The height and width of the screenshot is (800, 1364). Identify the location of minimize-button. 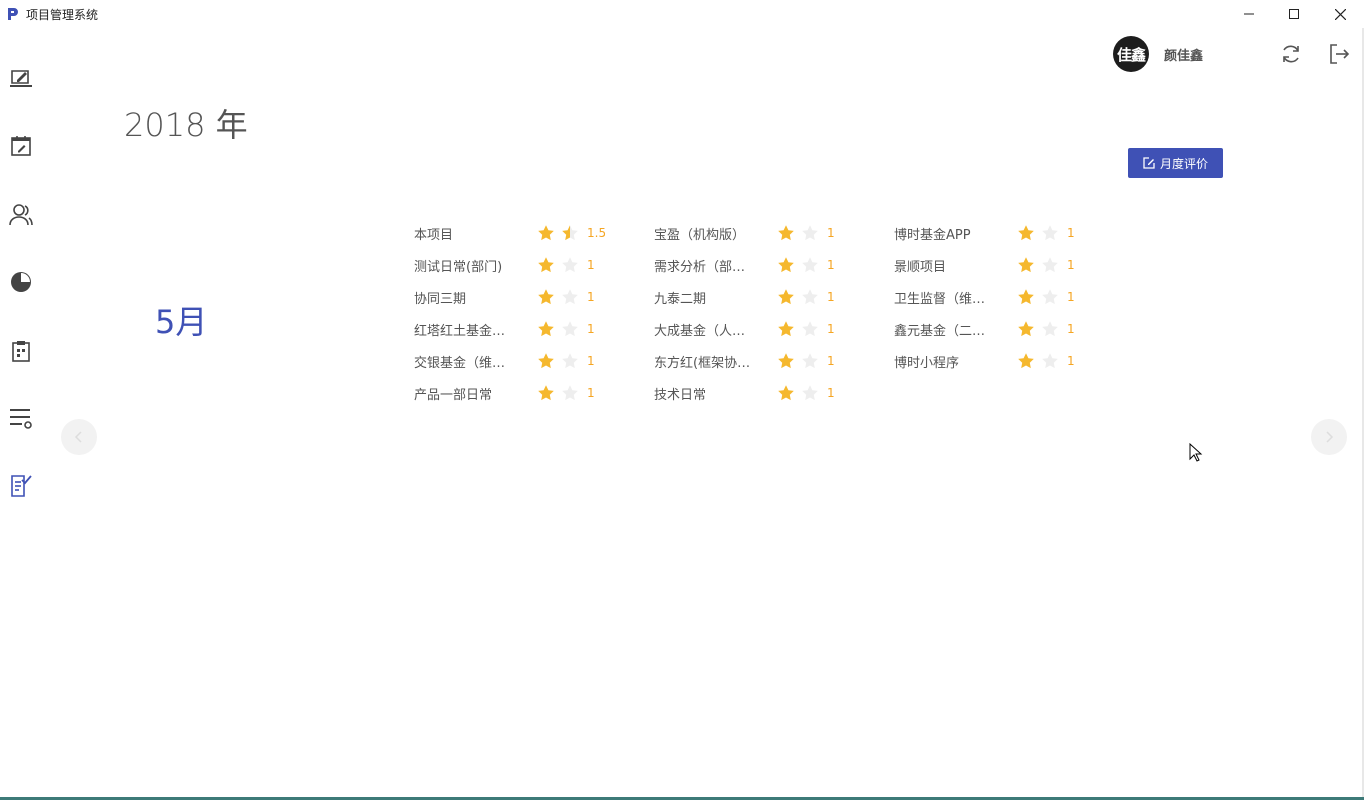
(1249, 14).